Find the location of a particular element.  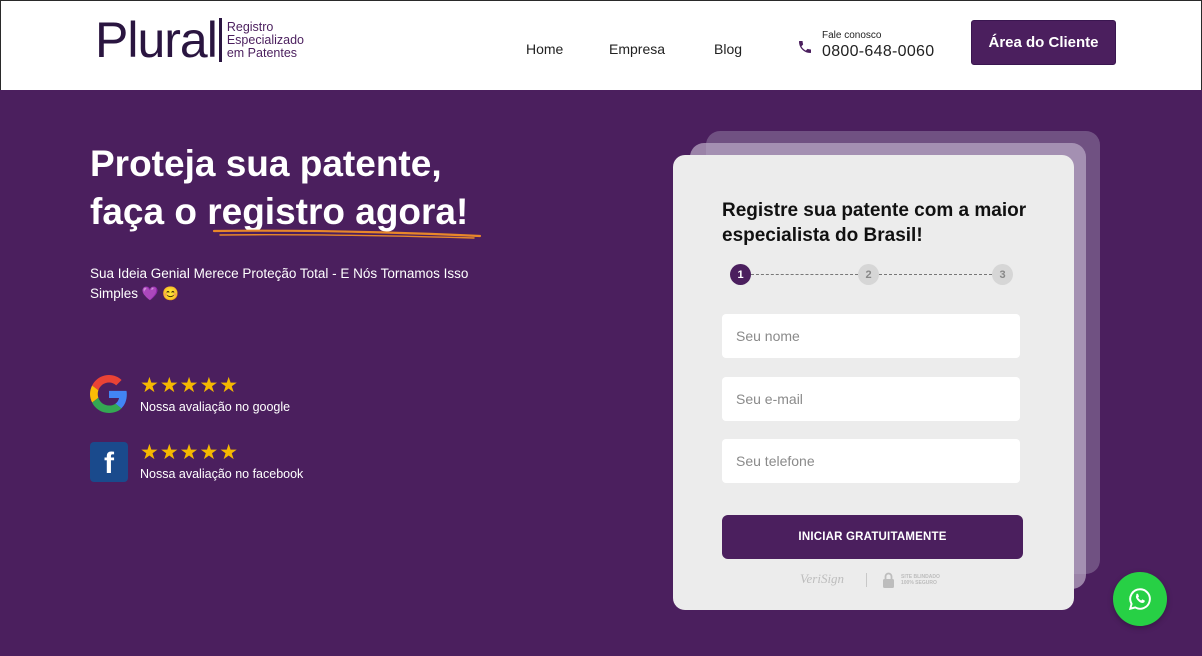

whatsapp-button is located at coordinates (1140, 599).